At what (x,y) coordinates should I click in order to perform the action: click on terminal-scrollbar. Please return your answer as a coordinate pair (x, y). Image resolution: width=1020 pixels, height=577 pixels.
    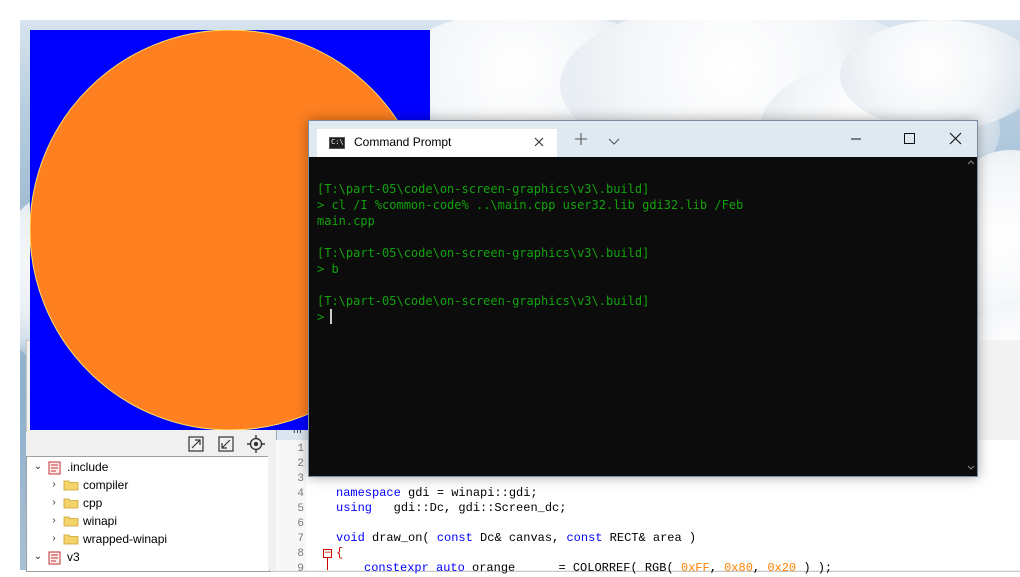
    Looking at the image, I should click on (971, 316).